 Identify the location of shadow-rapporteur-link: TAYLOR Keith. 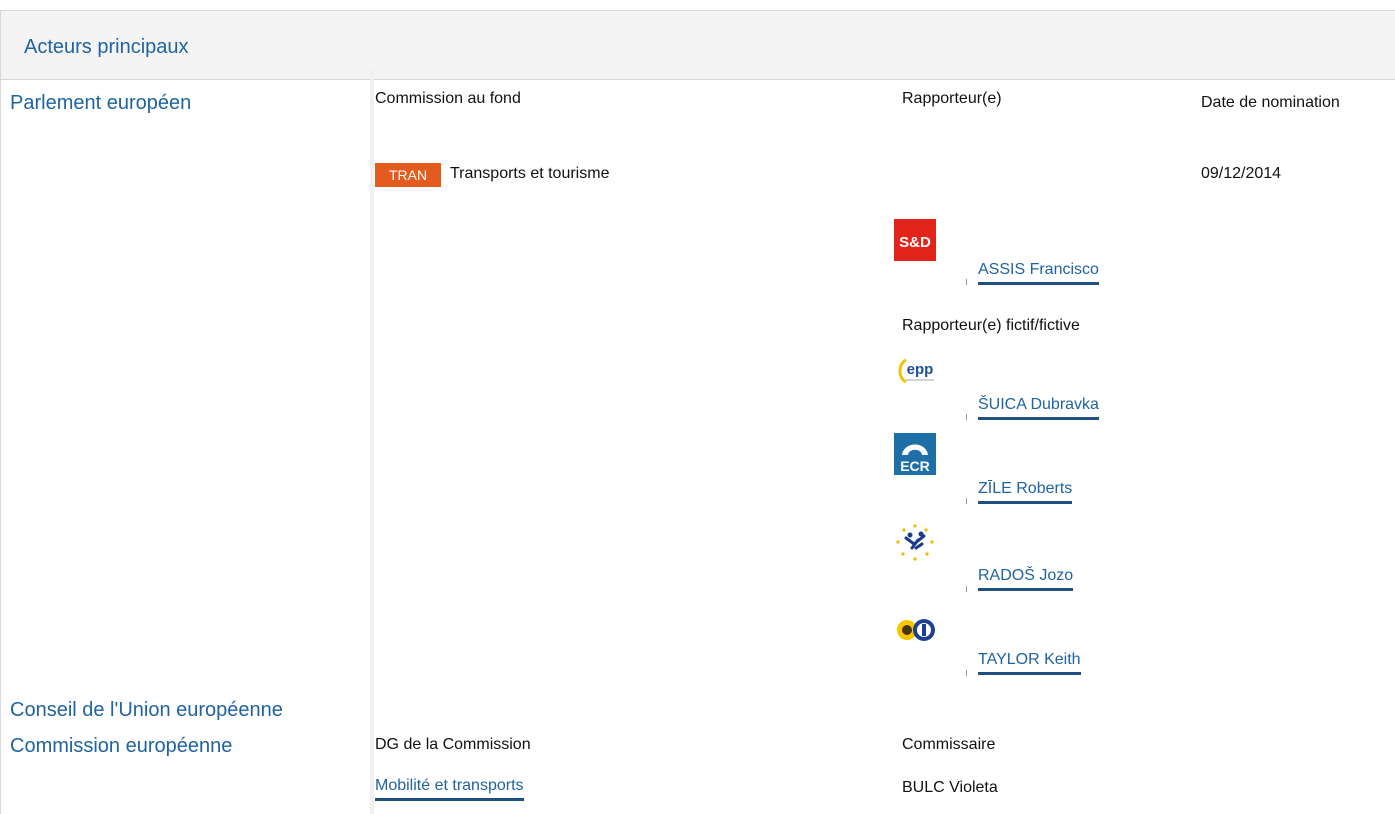
(1029, 663).